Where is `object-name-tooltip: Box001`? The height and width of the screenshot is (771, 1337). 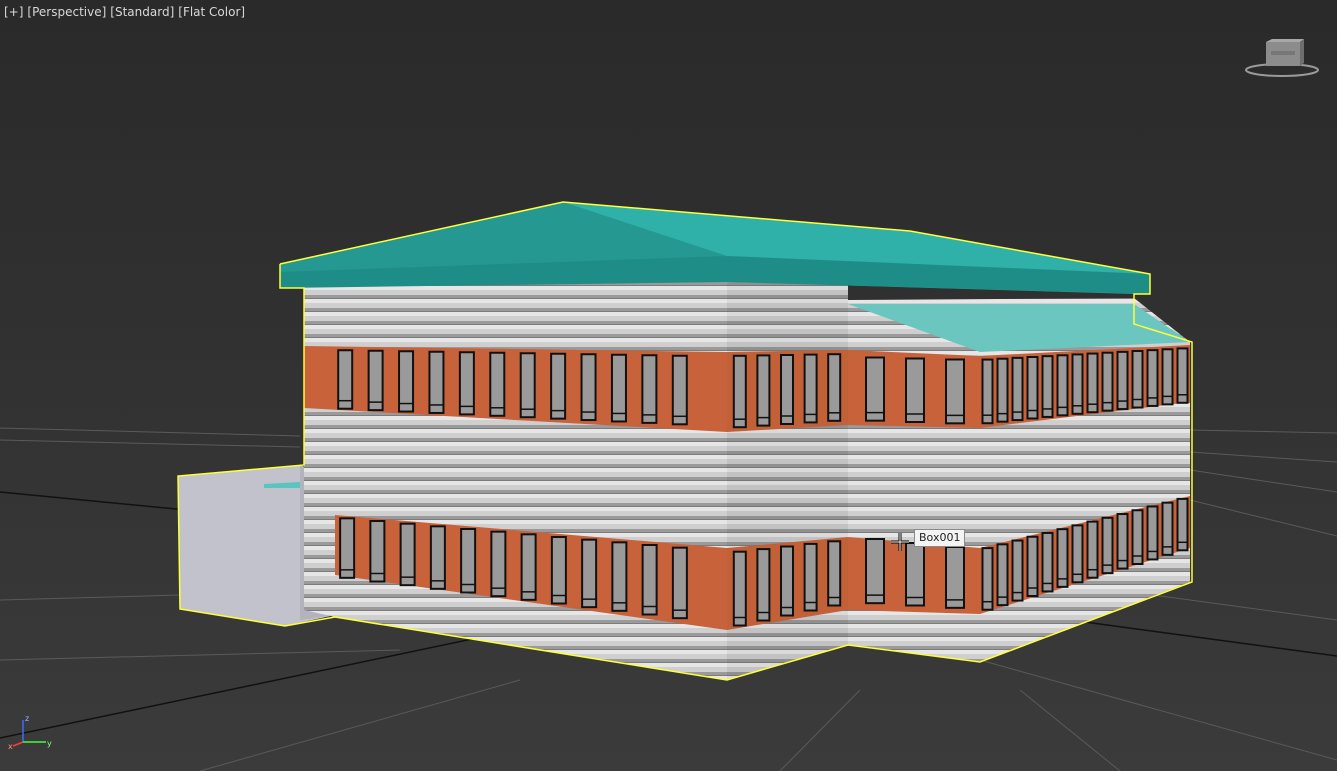
object-name-tooltip: Box001 is located at coordinates (940, 538).